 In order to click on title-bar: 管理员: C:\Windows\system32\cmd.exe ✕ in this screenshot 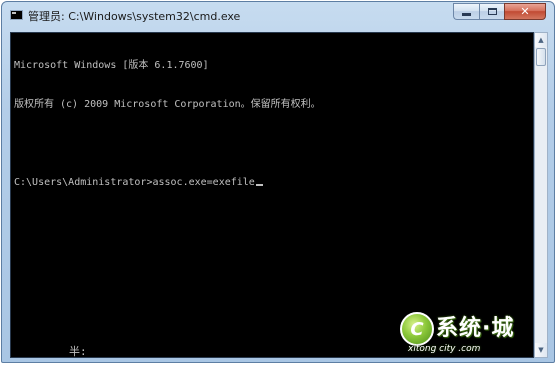, I will do `click(278, 16)`.